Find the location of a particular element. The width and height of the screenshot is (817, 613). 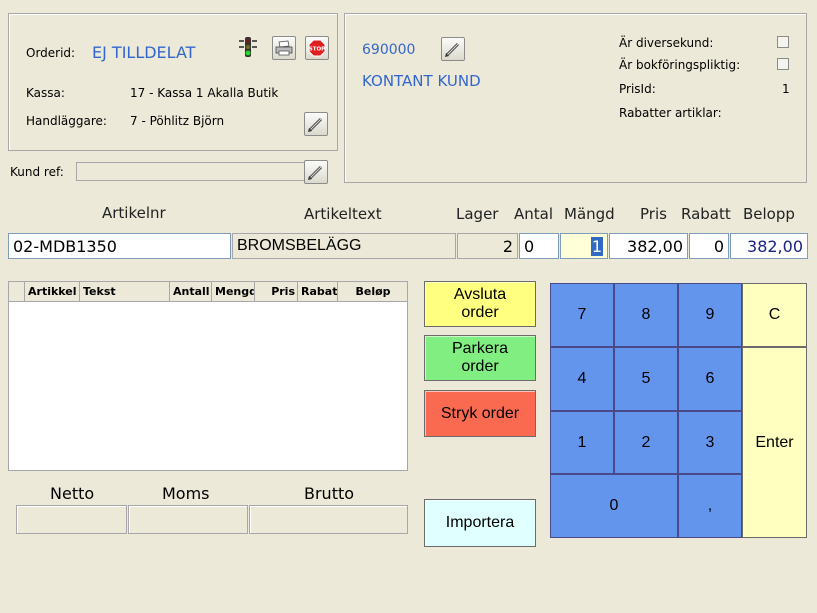

header-pris: Pris is located at coordinates (653, 214).